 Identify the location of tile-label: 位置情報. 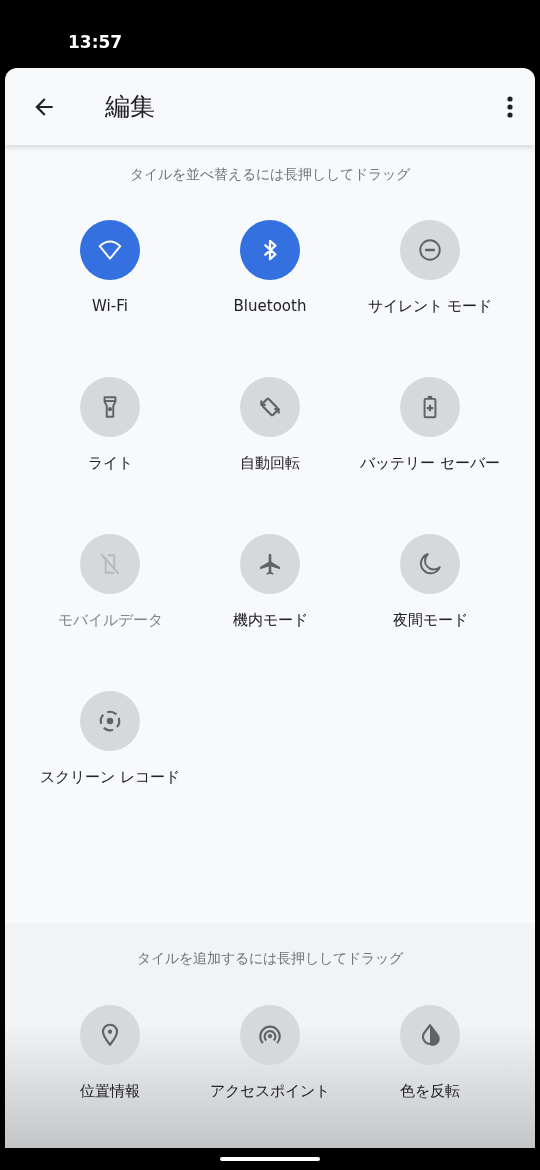
(110, 1091).